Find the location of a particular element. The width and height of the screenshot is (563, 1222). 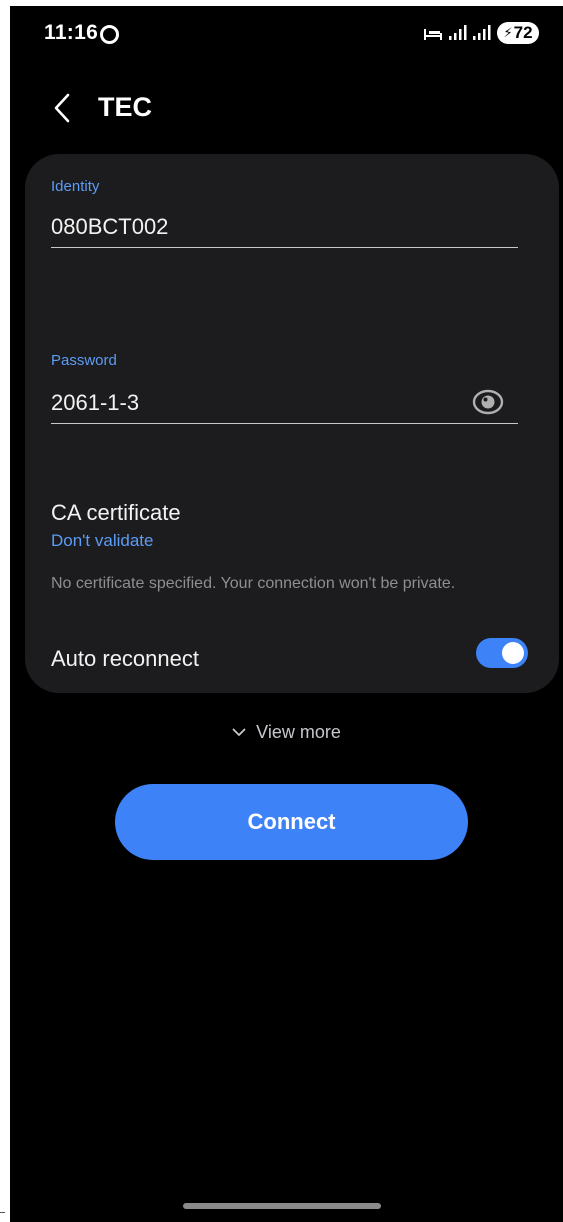

show-password-toggle is located at coordinates (488, 402).